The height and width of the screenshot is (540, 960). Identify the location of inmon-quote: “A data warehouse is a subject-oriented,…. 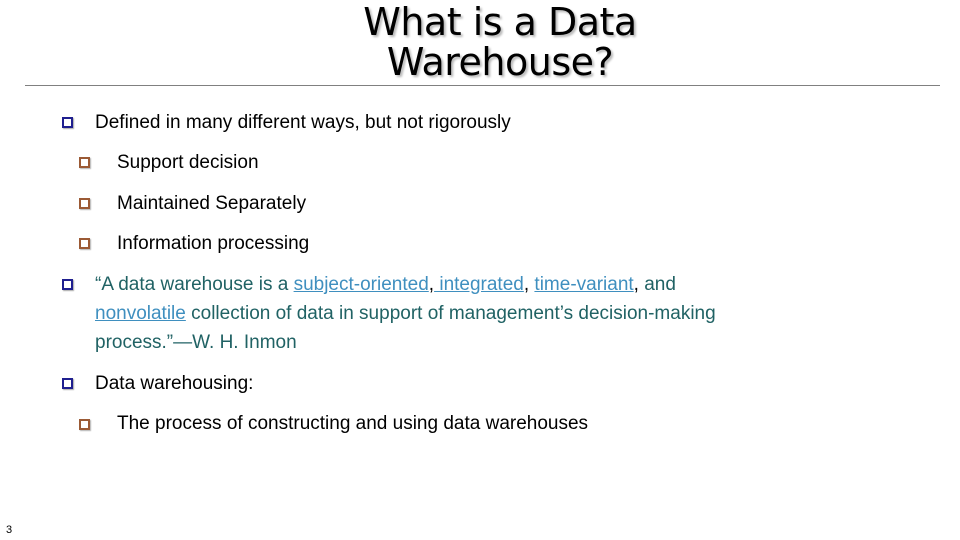
(475, 313).